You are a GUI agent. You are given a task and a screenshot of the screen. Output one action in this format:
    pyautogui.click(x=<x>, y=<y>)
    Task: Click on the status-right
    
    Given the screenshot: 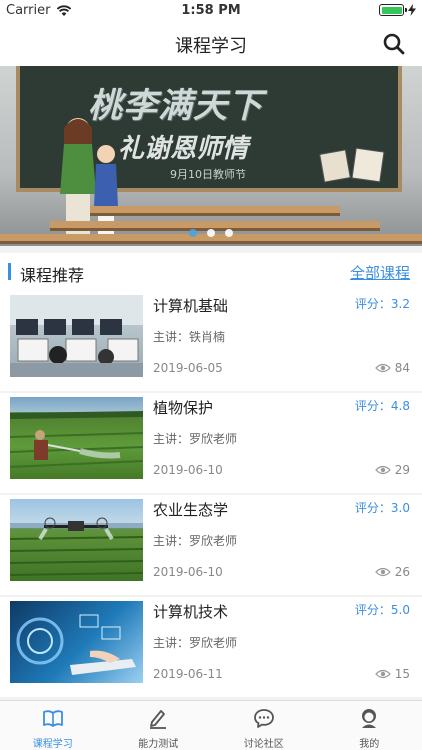 What is the action you would take?
    pyautogui.click(x=397, y=10)
    